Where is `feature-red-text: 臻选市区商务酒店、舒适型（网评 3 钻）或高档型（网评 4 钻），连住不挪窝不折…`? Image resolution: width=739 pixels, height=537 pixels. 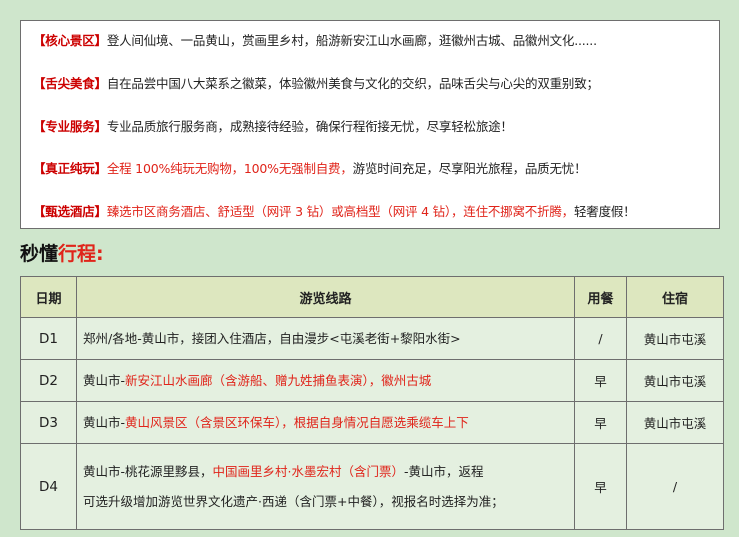 feature-red-text: 臻选市区商务酒店、舒适型（网评 3 钻）或高档型（网评 4 钻），连住不挪窝不折… is located at coordinates (340, 211).